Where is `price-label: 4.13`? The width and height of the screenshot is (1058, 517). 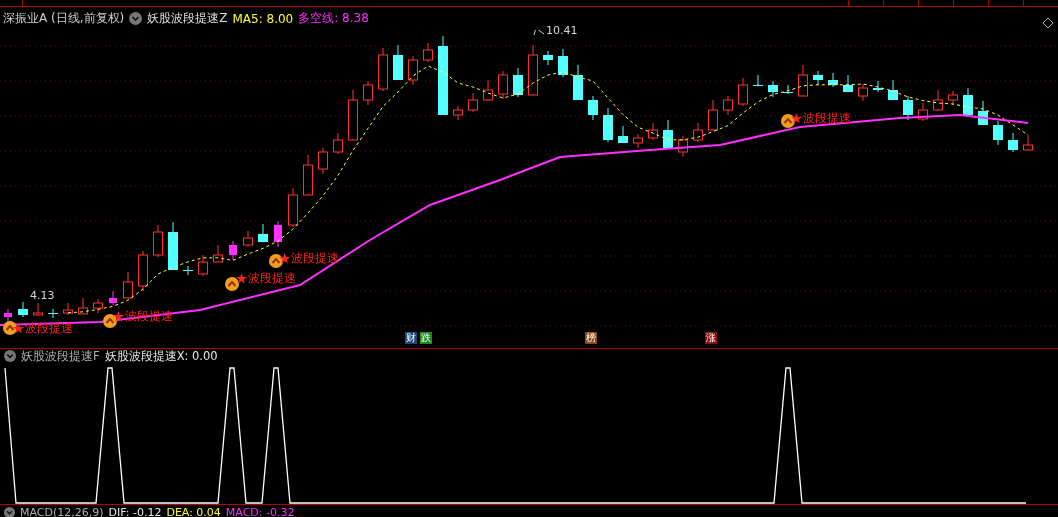 price-label: 4.13 is located at coordinates (42, 296).